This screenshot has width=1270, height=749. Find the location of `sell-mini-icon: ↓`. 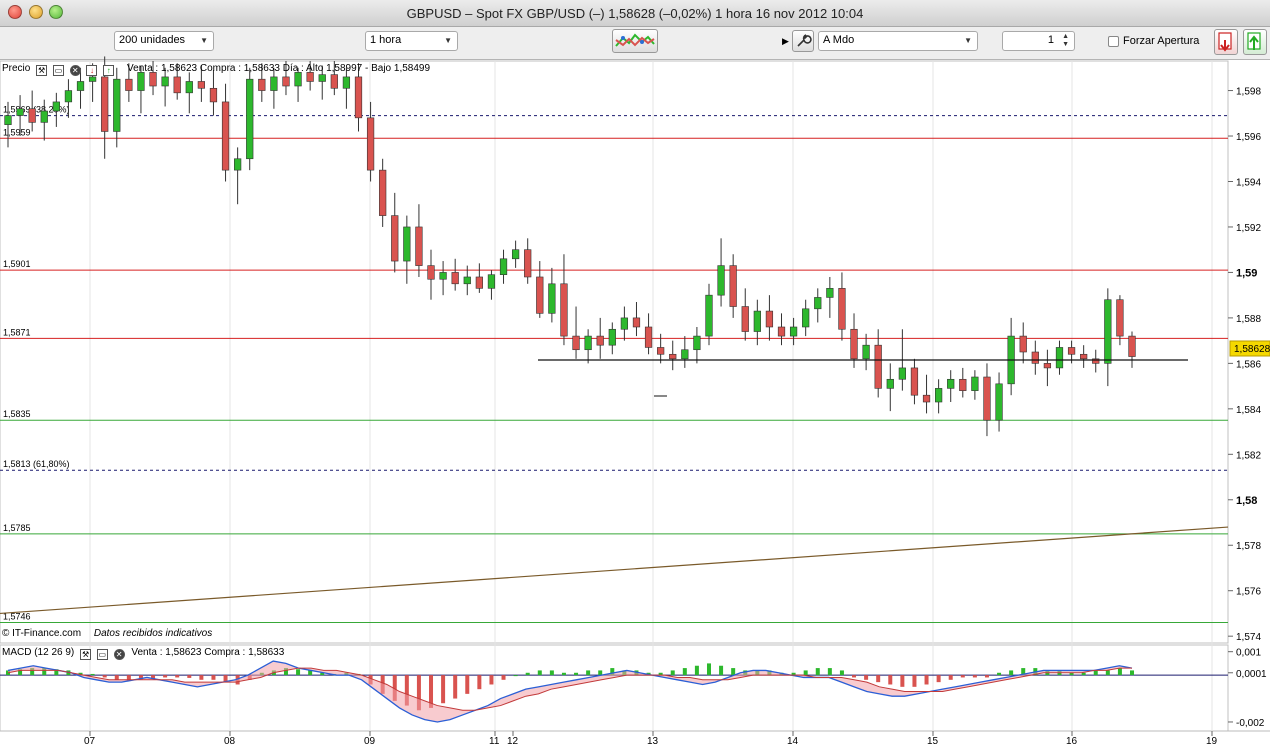

sell-mini-icon: ↓ is located at coordinates (92, 70).